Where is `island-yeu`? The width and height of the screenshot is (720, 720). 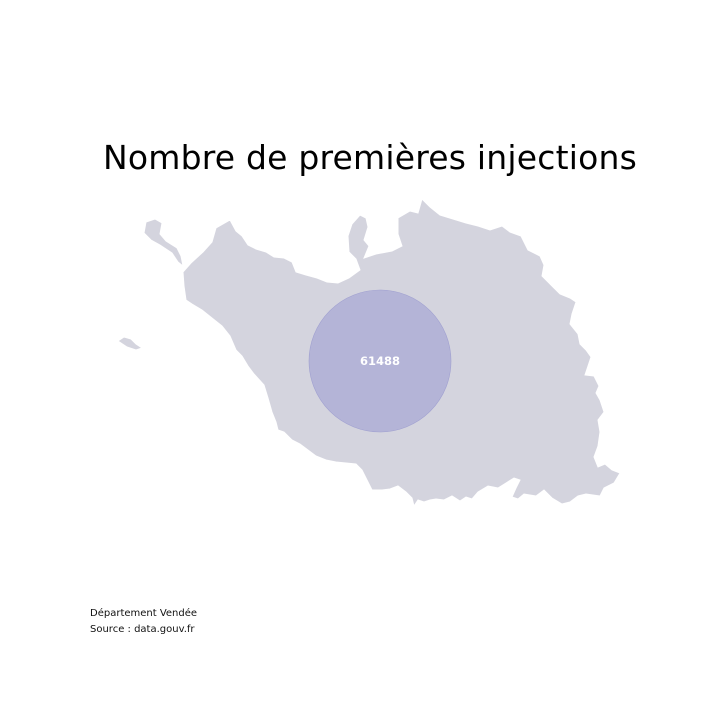
island-yeu is located at coordinates (130, 343).